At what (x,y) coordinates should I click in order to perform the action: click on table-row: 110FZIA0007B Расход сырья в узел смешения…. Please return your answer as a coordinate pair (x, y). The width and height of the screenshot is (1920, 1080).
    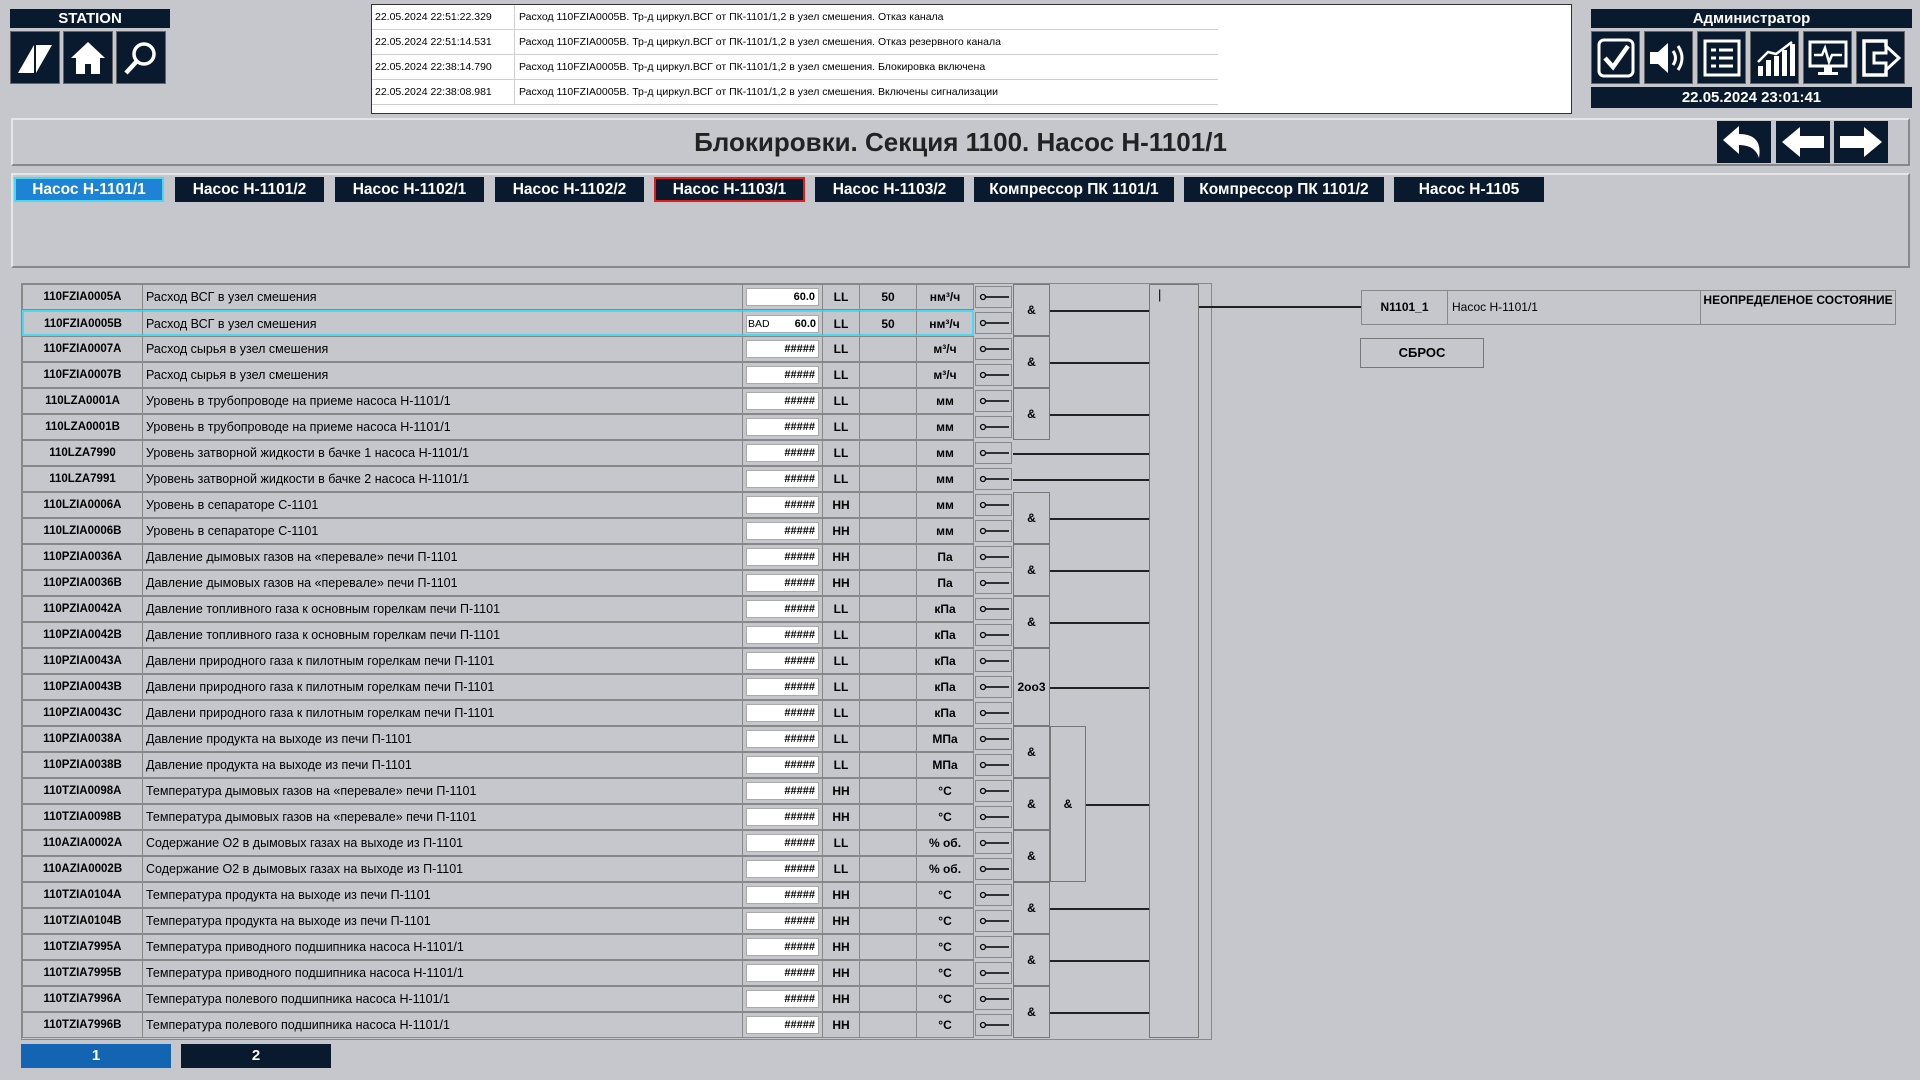
    Looking at the image, I should click on (498, 375).